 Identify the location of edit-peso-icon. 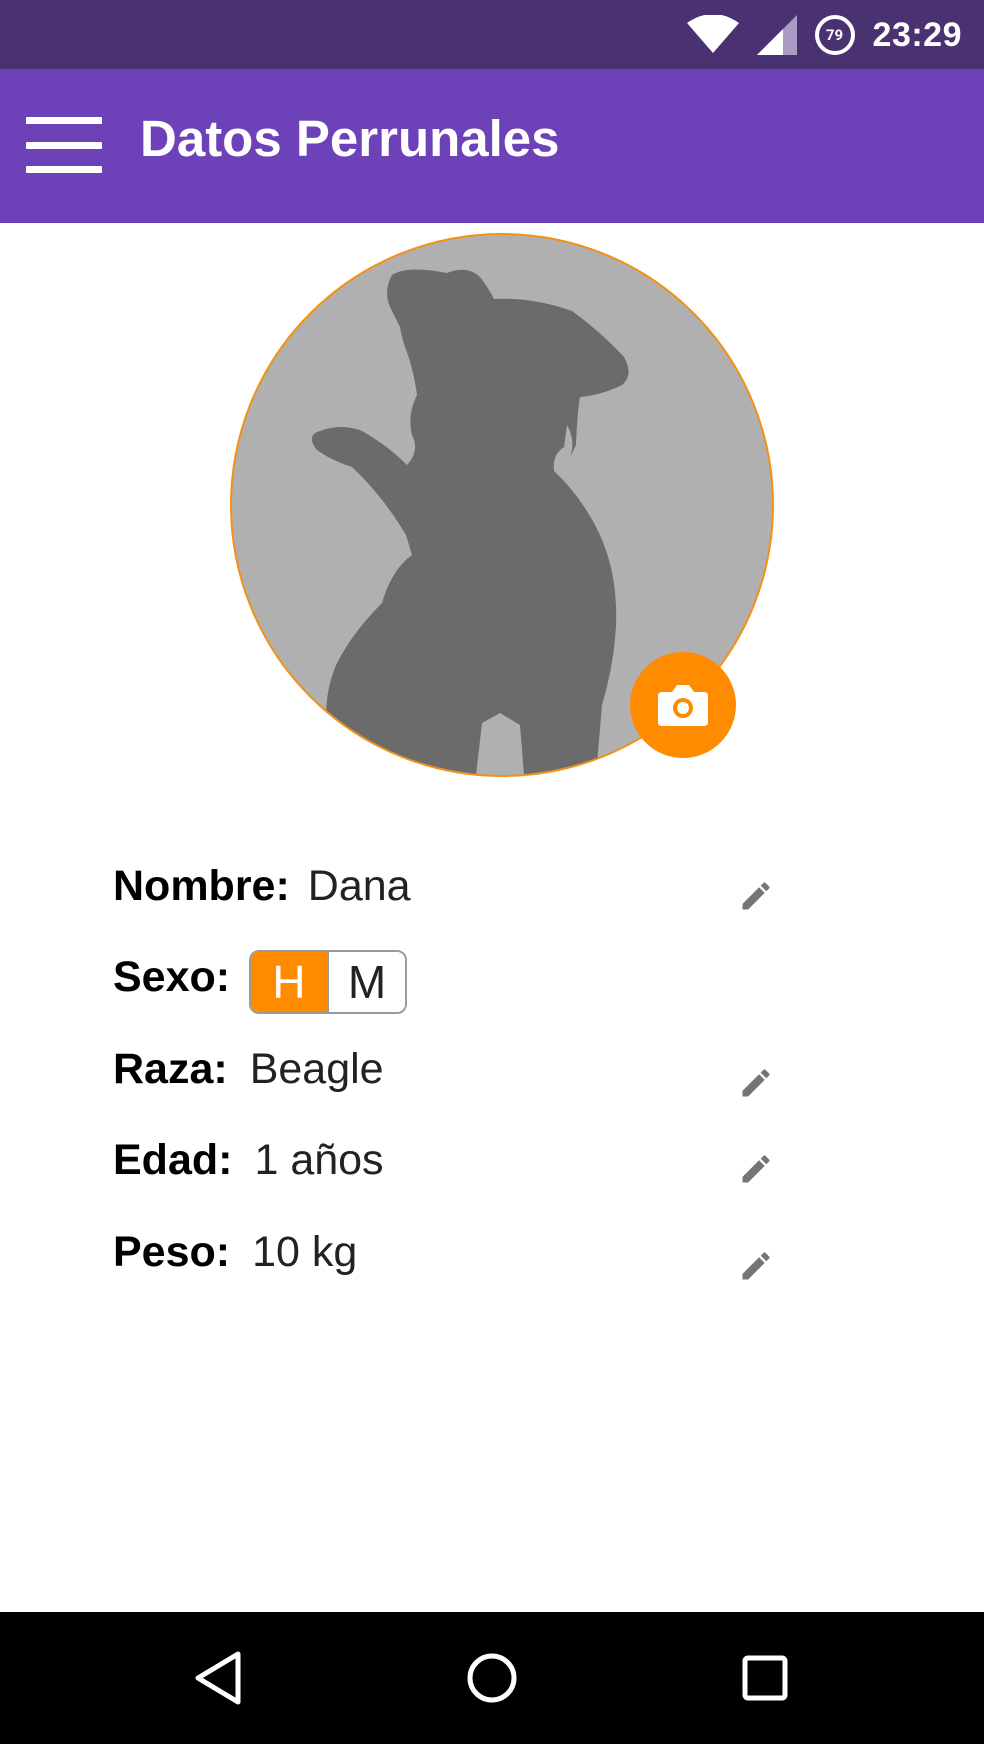
(756, 1266).